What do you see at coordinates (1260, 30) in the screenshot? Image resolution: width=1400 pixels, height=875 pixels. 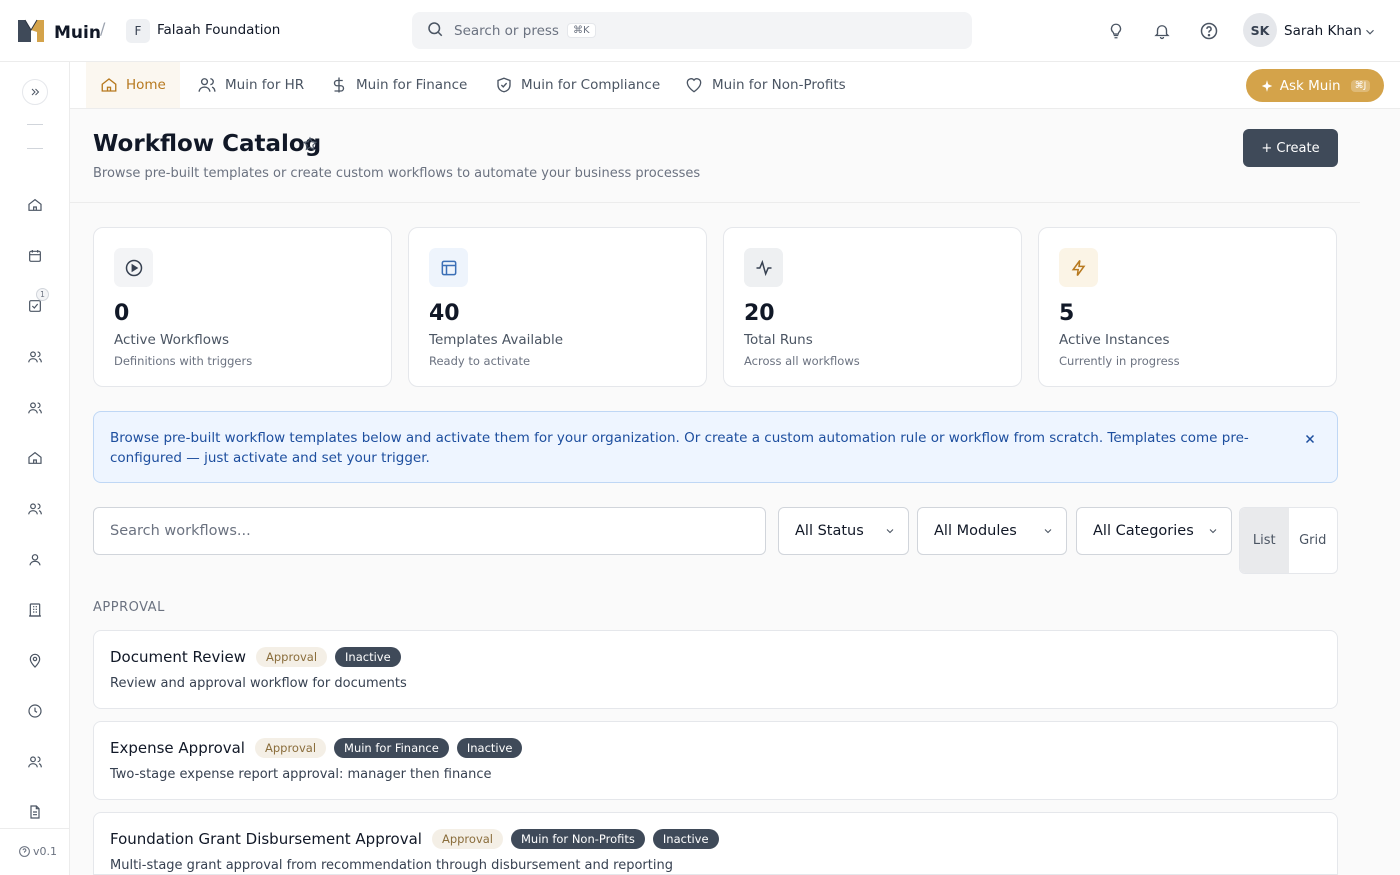 I see `avatar: SK` at bounding box center [1260, 30].